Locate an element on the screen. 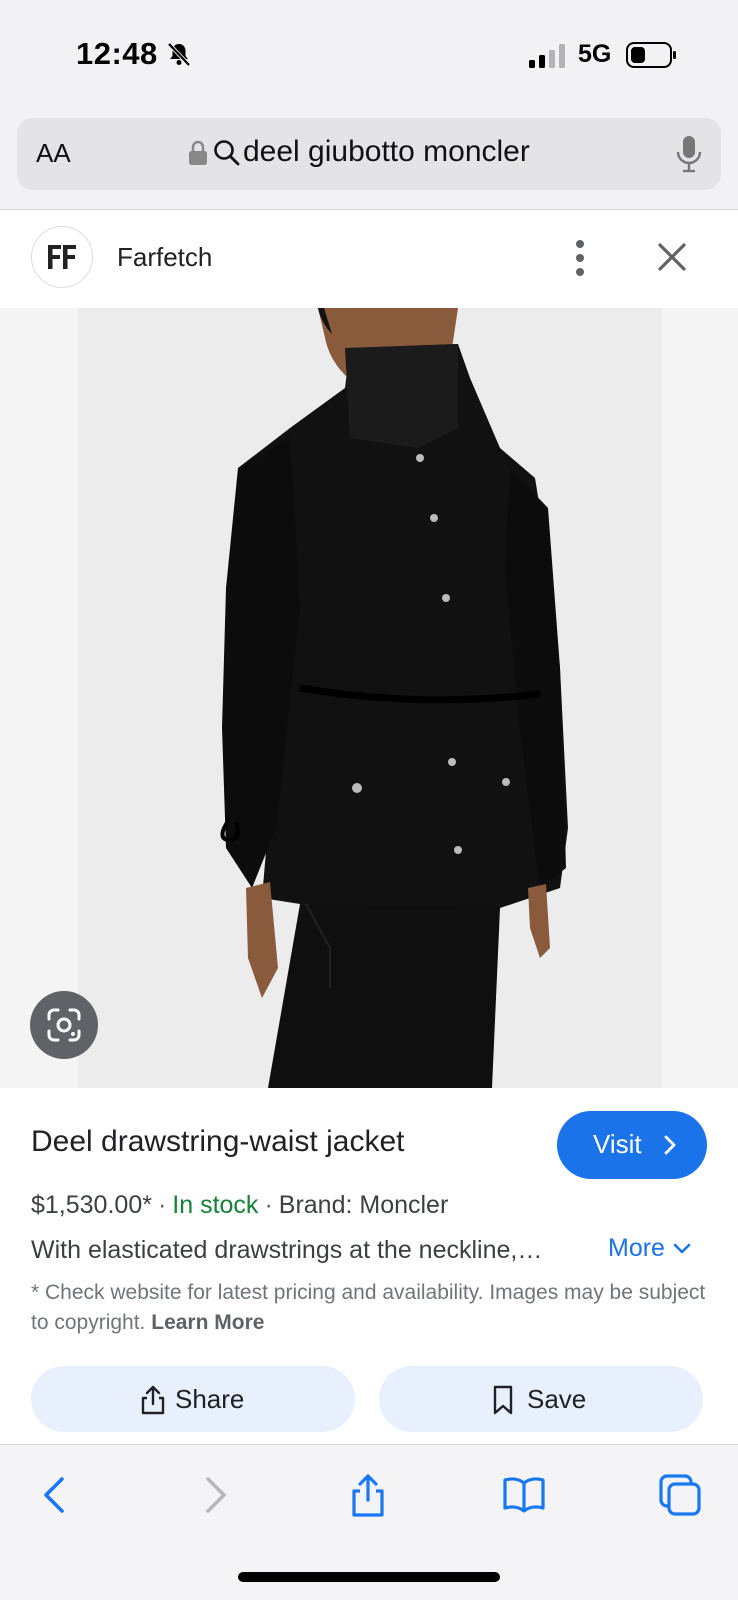 The image size is (738, 1600). save-button: Save is located at coordinates (541, 1399).